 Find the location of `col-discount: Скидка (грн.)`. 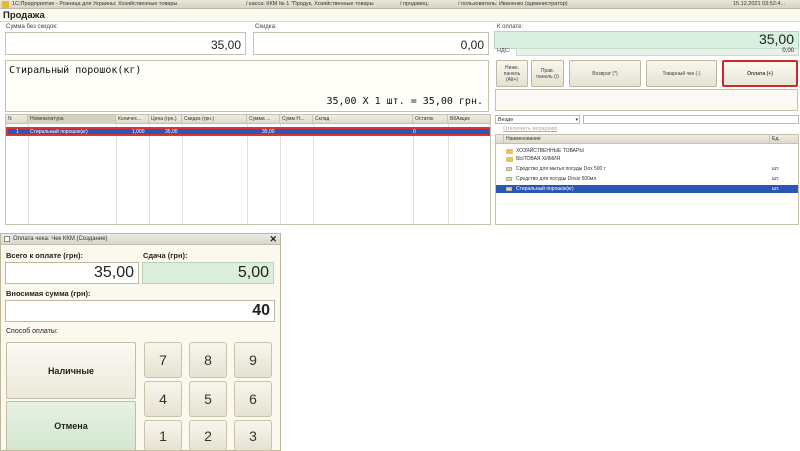

col-discount: Скидка (грн.) is located at coordinates (214, 119).